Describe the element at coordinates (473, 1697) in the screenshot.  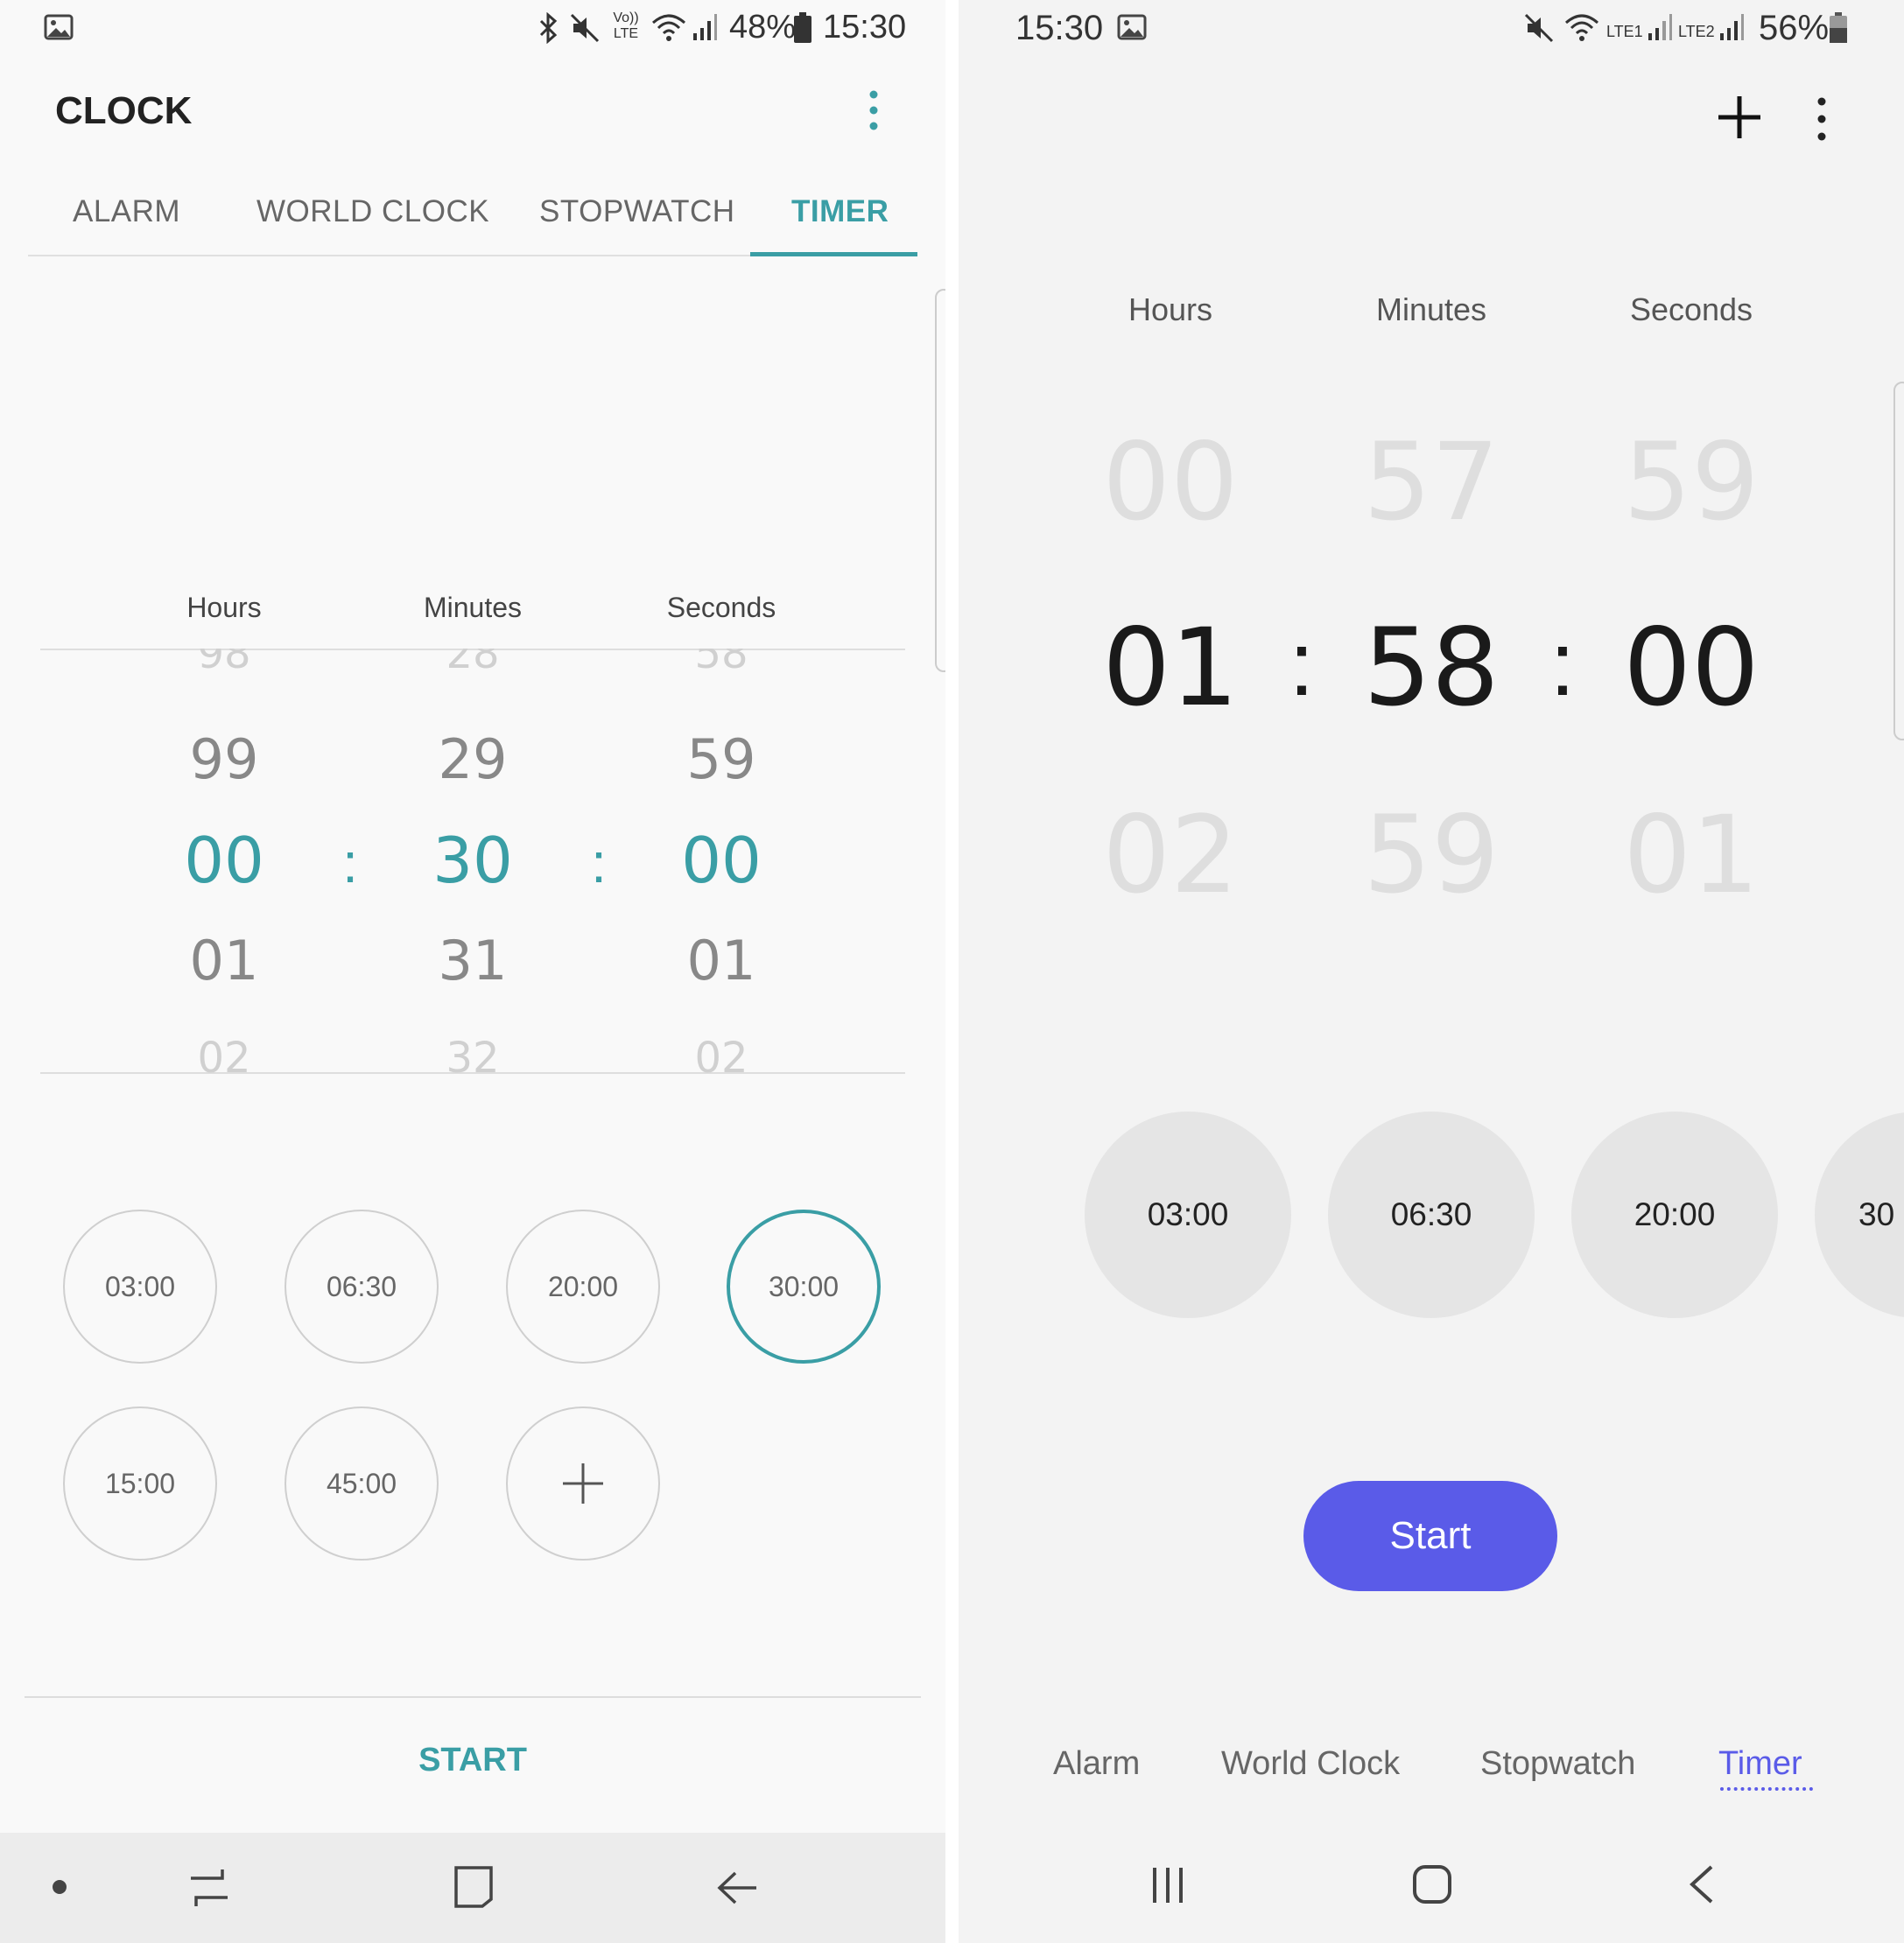
I see `start-divider` at that location.